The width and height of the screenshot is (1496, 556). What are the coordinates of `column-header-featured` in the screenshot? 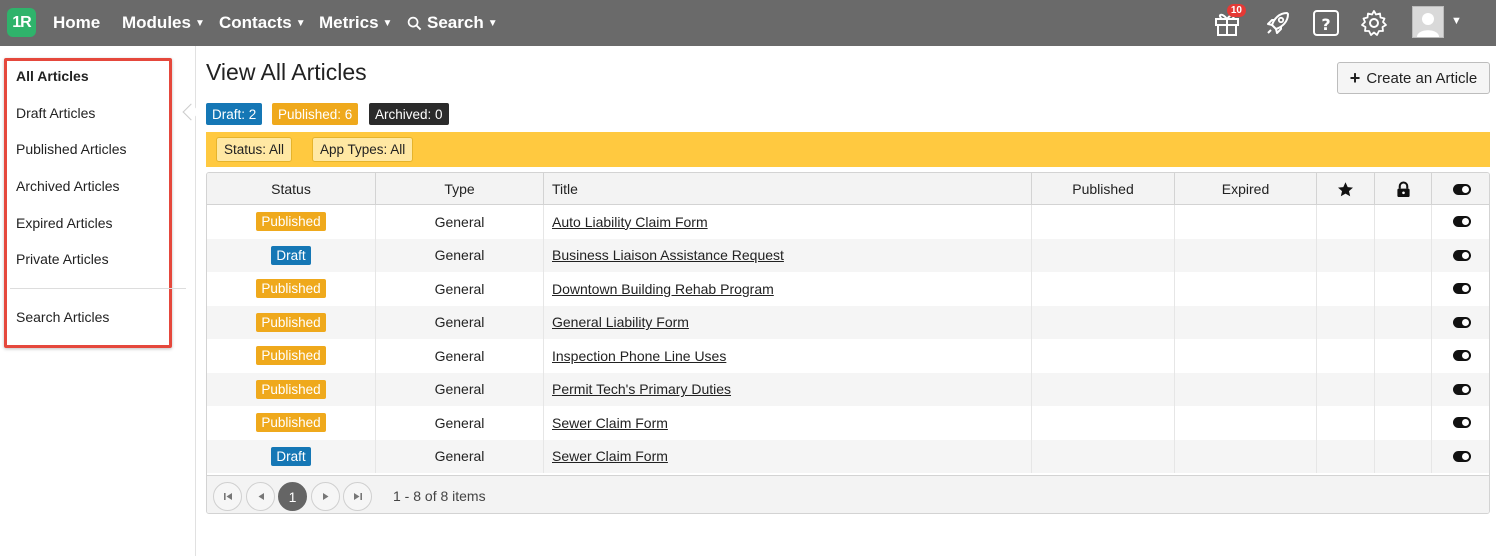 It's located at (1345, 189).